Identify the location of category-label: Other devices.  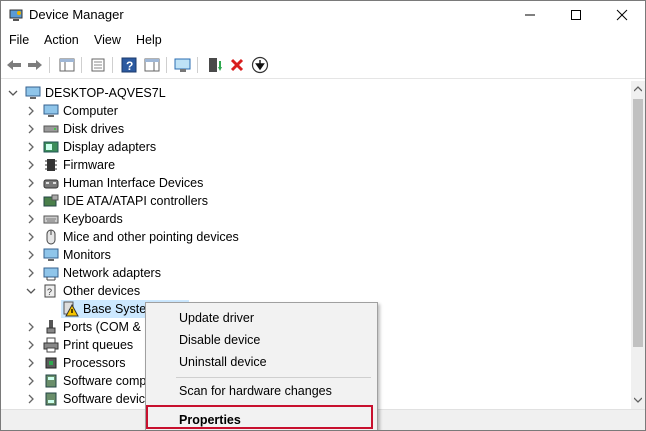
(102, 291).